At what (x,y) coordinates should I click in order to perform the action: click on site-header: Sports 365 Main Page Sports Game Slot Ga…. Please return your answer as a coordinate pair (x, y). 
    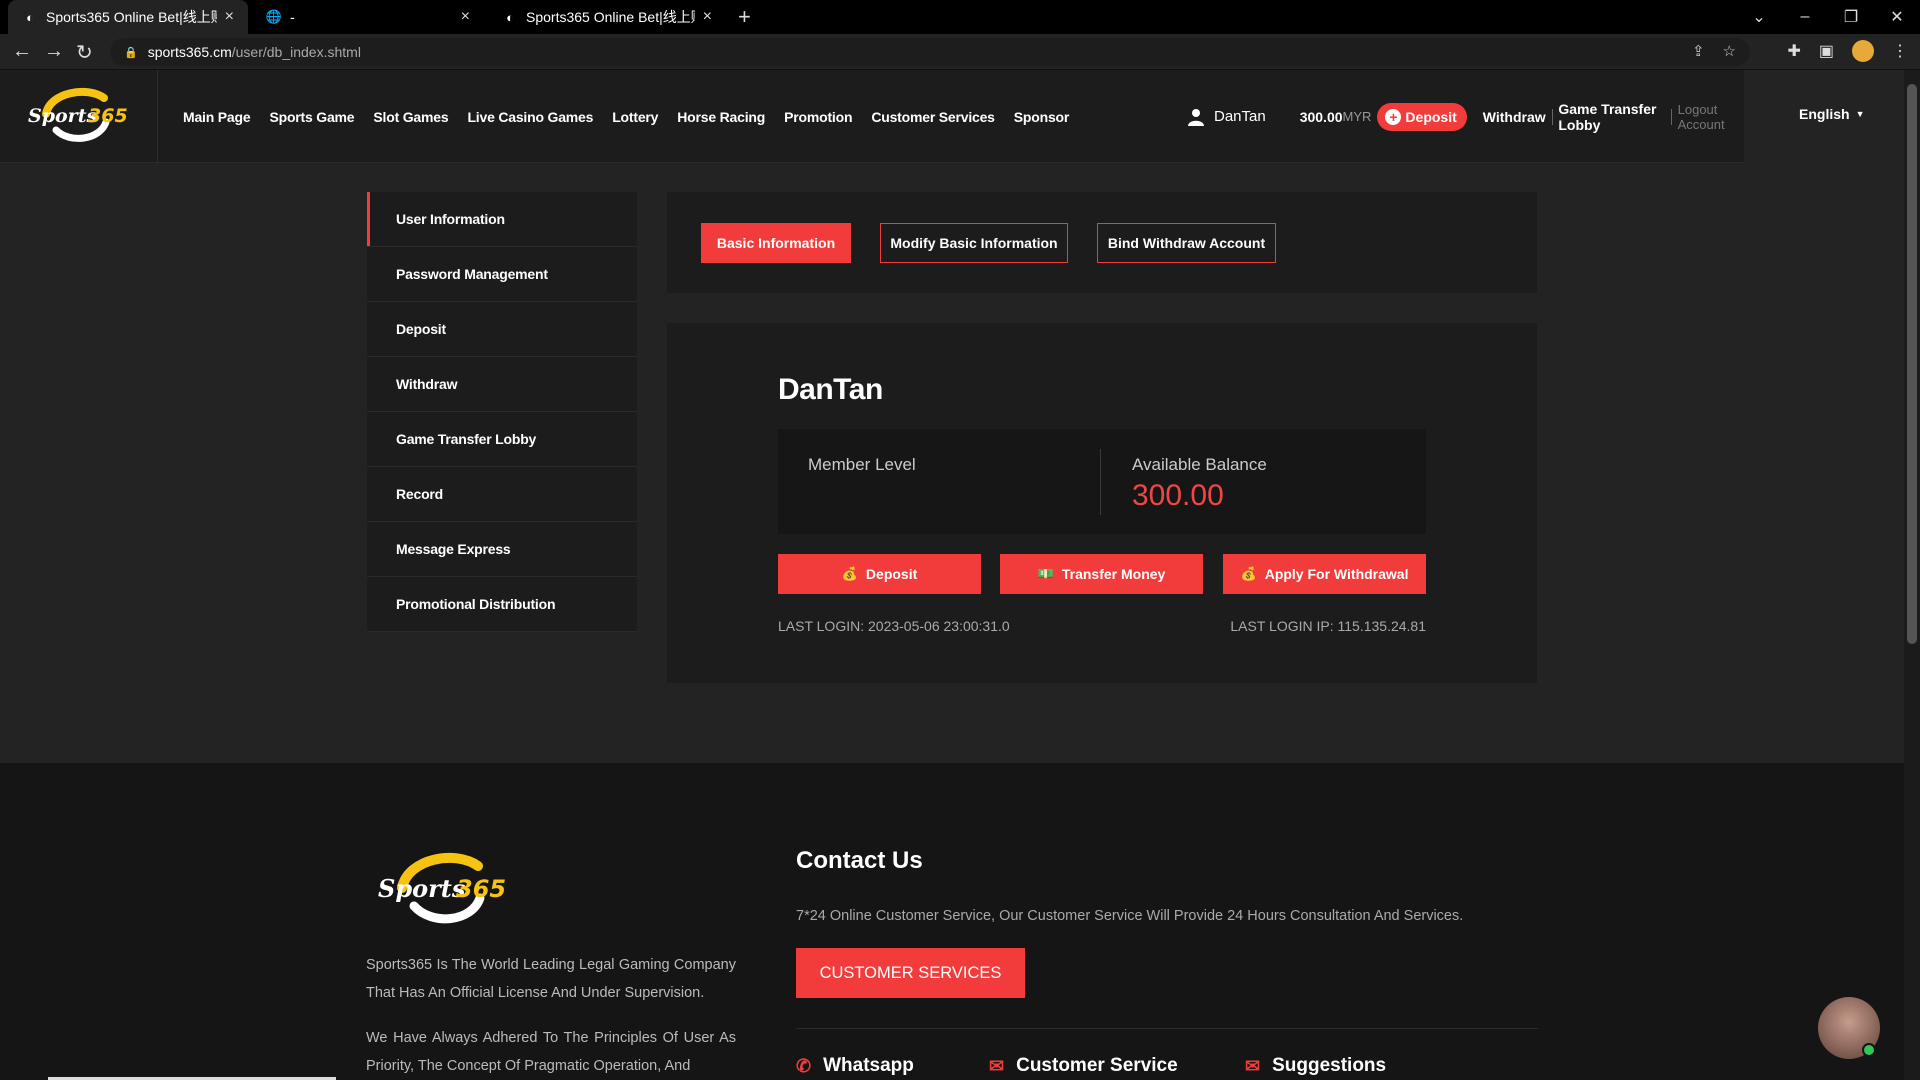
    Looking at the image, I should click on (872, 116).